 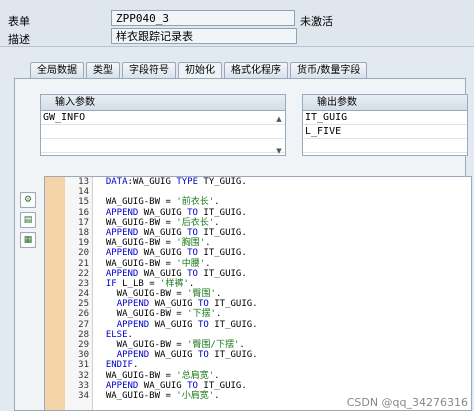 What do you see at coordinates (83, 253) in the screenshot?
I see `line-number: 20` at bounding box center [83, 253].